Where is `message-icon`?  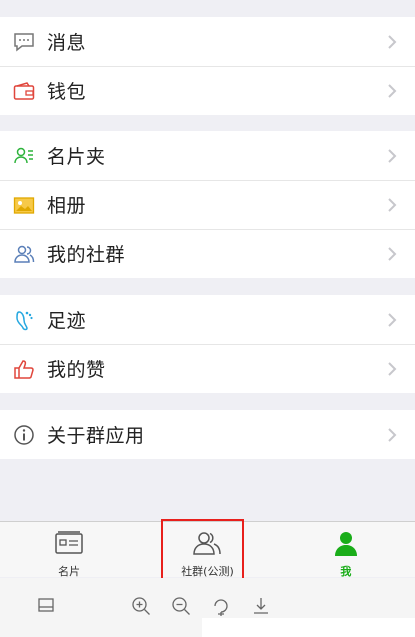
message-icon is located at coordinates (24, 42).